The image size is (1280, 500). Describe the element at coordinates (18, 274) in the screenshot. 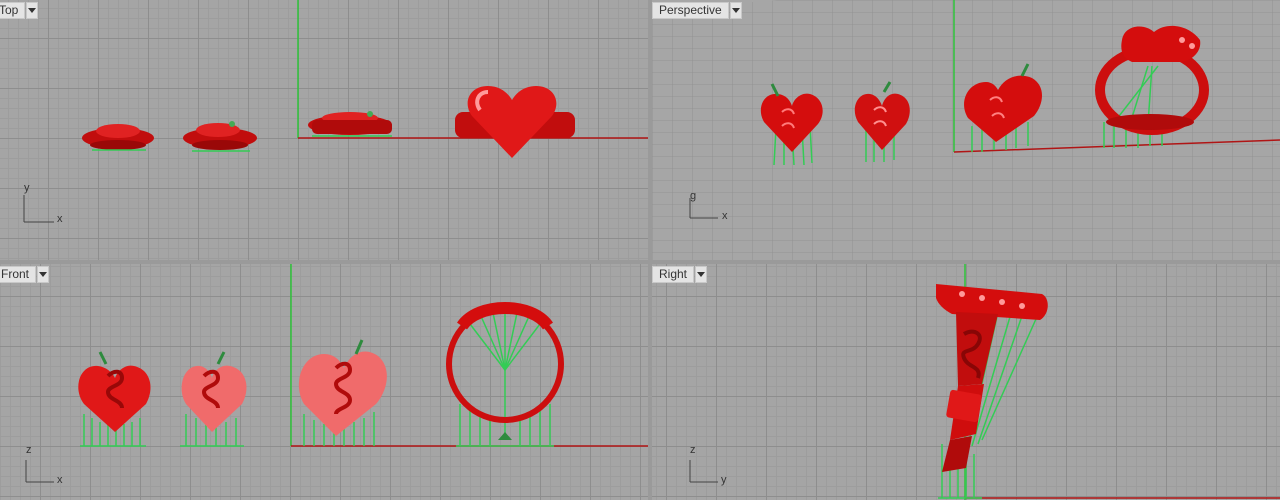

I see `viewport-front-label: Front` at that location.